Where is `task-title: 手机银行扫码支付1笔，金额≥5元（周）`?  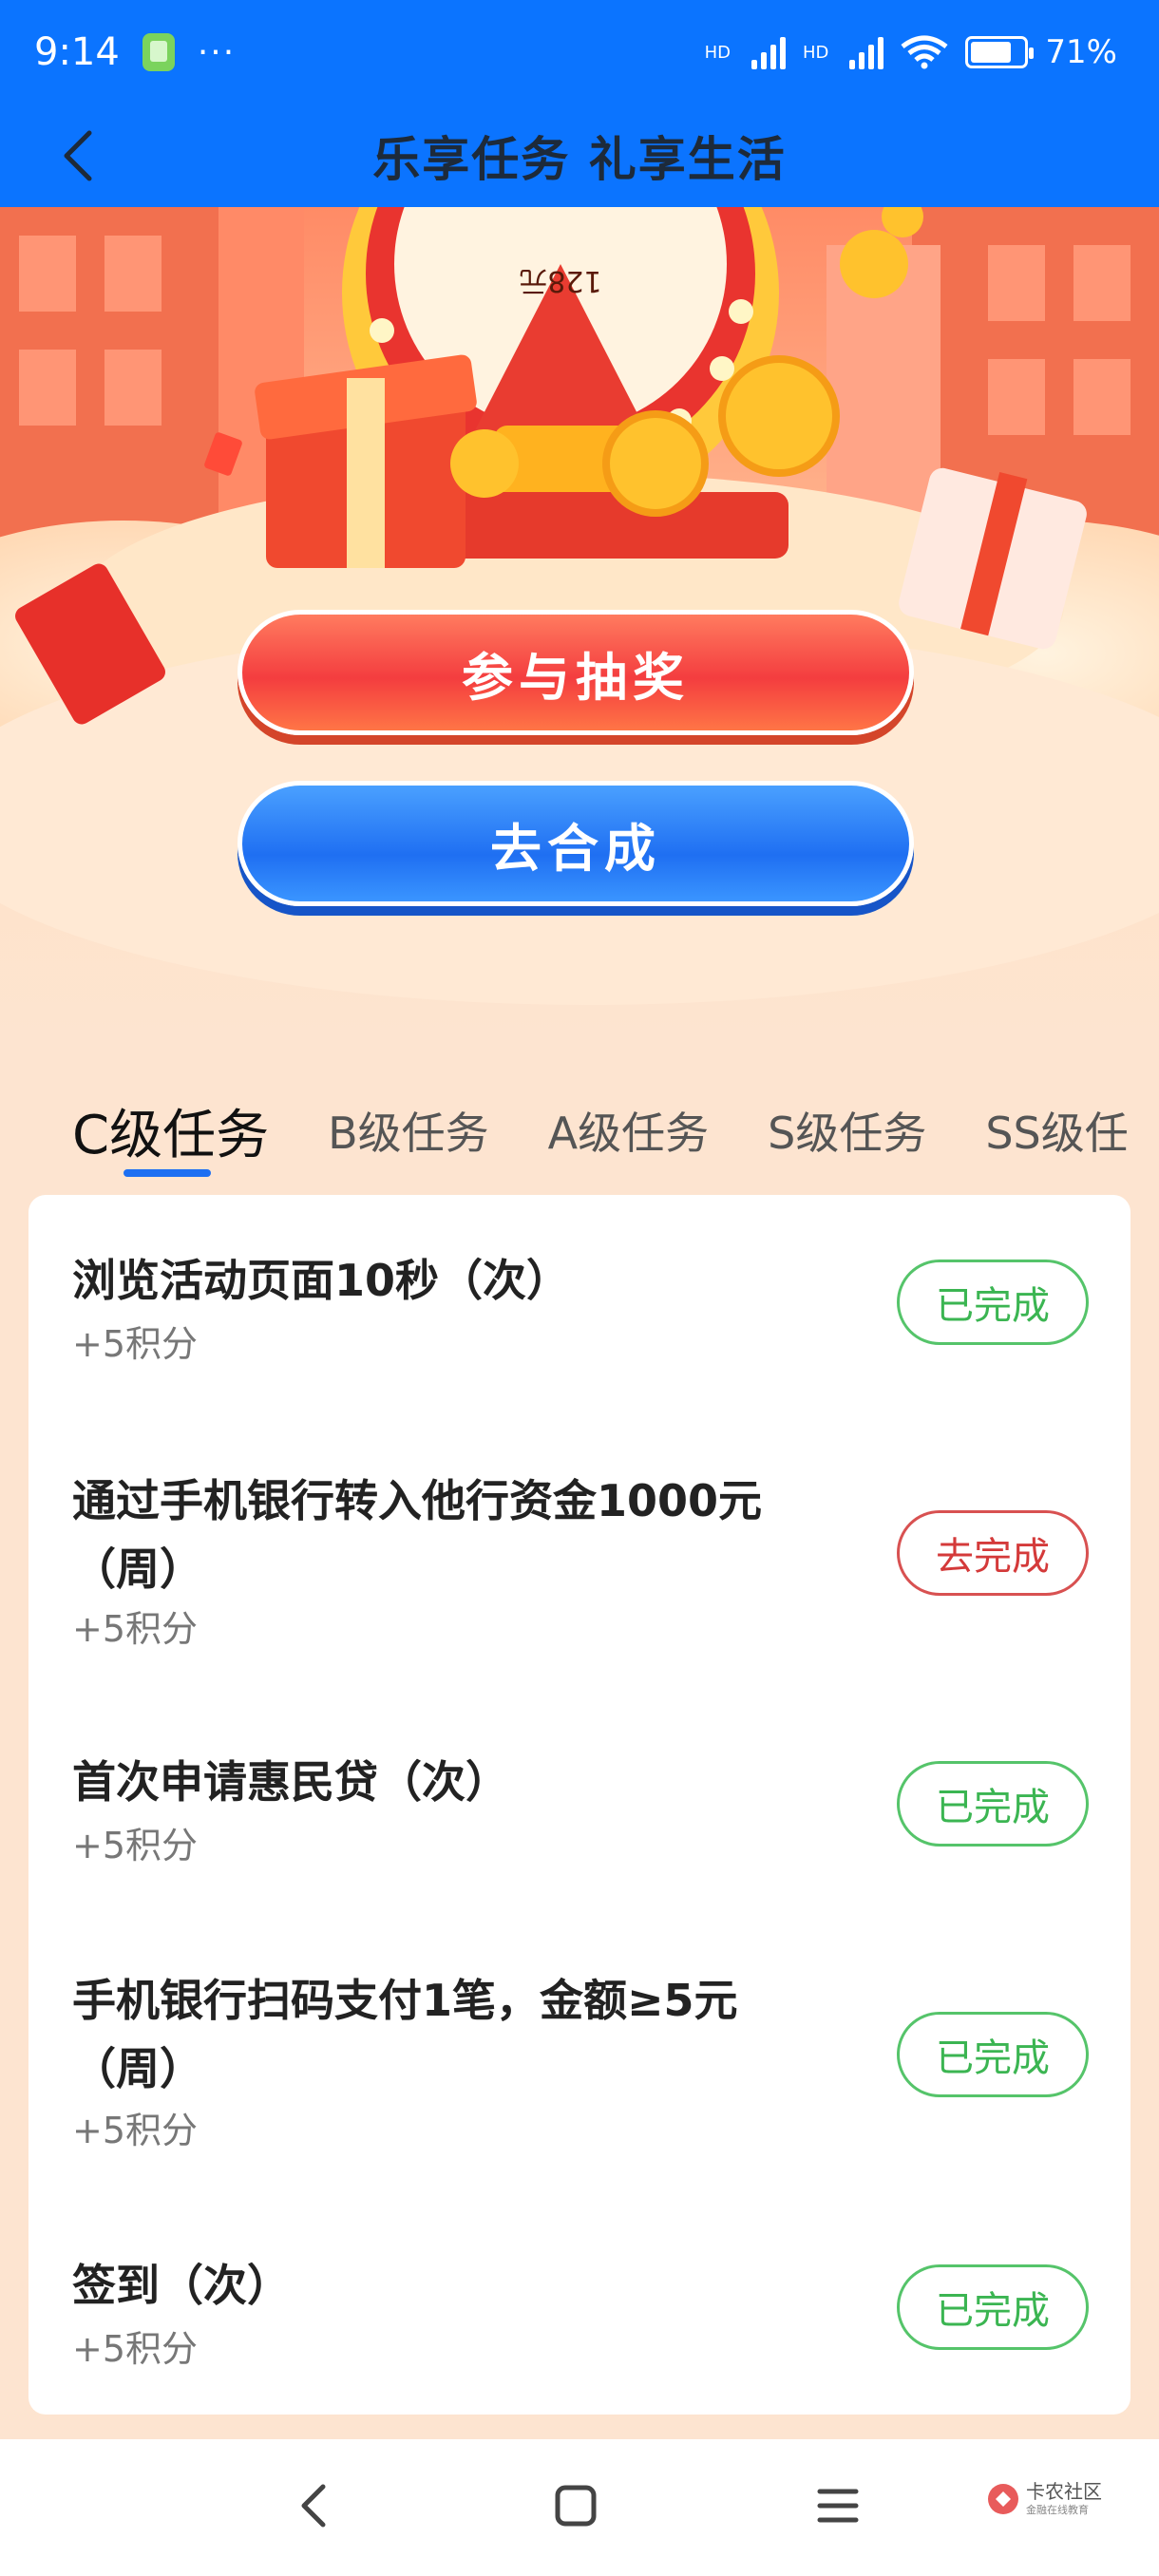 task-title: 手机银行扫码支付1笔，金额≥5元（周） is located at coordinates (405, 2035).